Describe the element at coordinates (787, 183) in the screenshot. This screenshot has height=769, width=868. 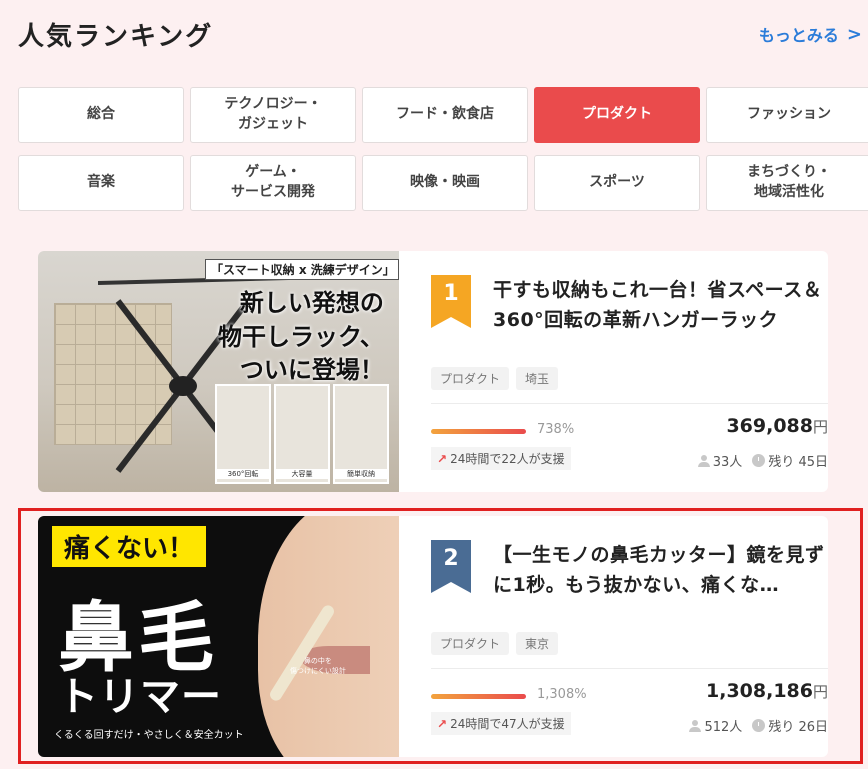
I see `tab-community: まちづくり・ 地域活性化` at that location.